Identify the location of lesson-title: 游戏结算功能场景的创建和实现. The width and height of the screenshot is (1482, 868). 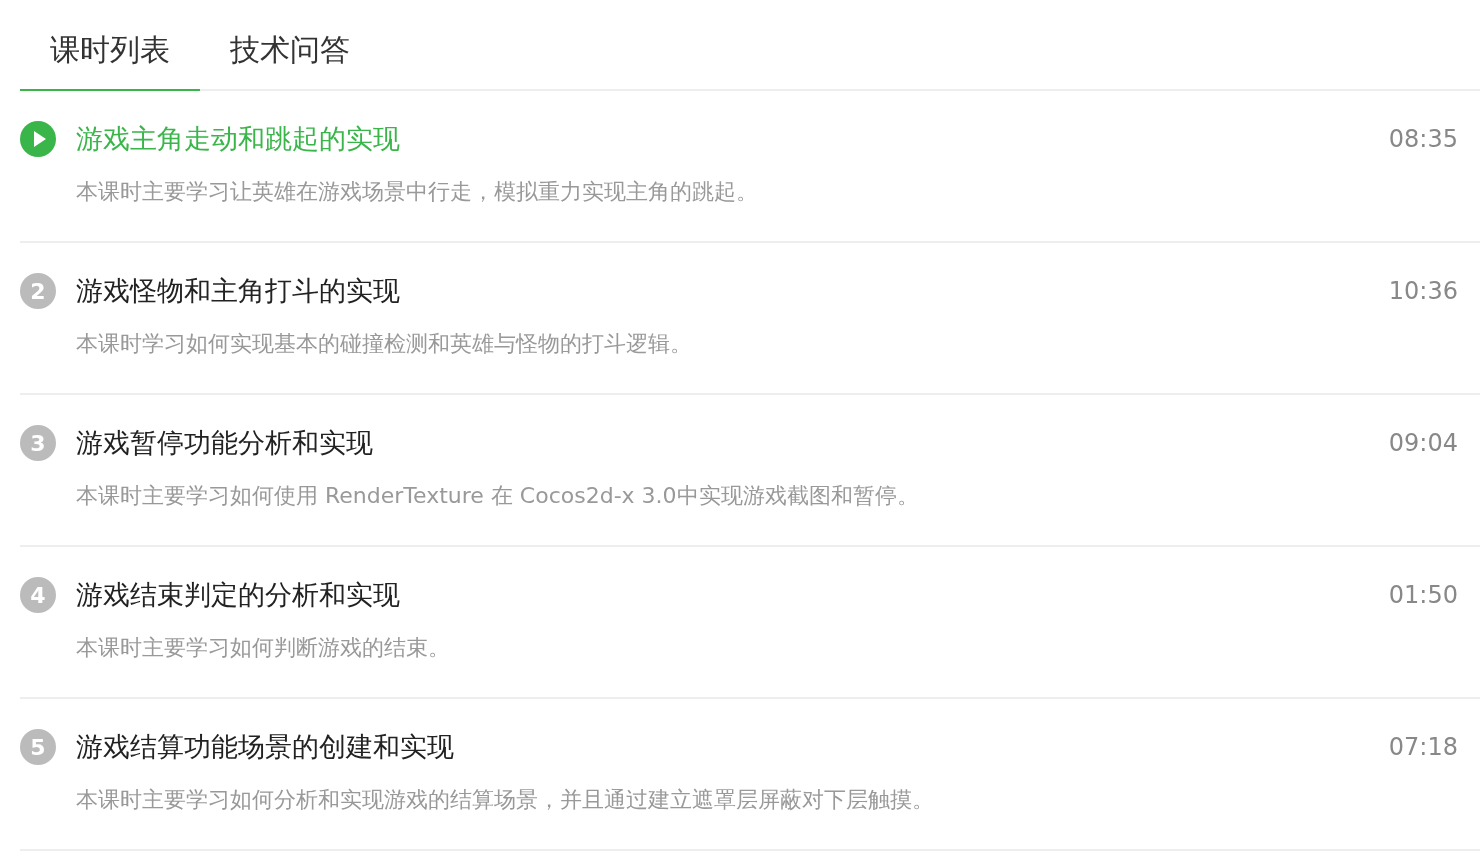
(732, 747).